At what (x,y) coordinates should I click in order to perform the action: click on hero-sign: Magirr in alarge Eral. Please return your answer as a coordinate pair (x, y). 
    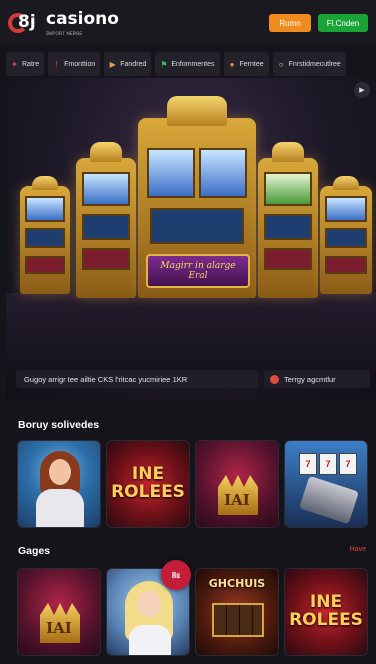
    Looking at the image, I should click on (198, 271).